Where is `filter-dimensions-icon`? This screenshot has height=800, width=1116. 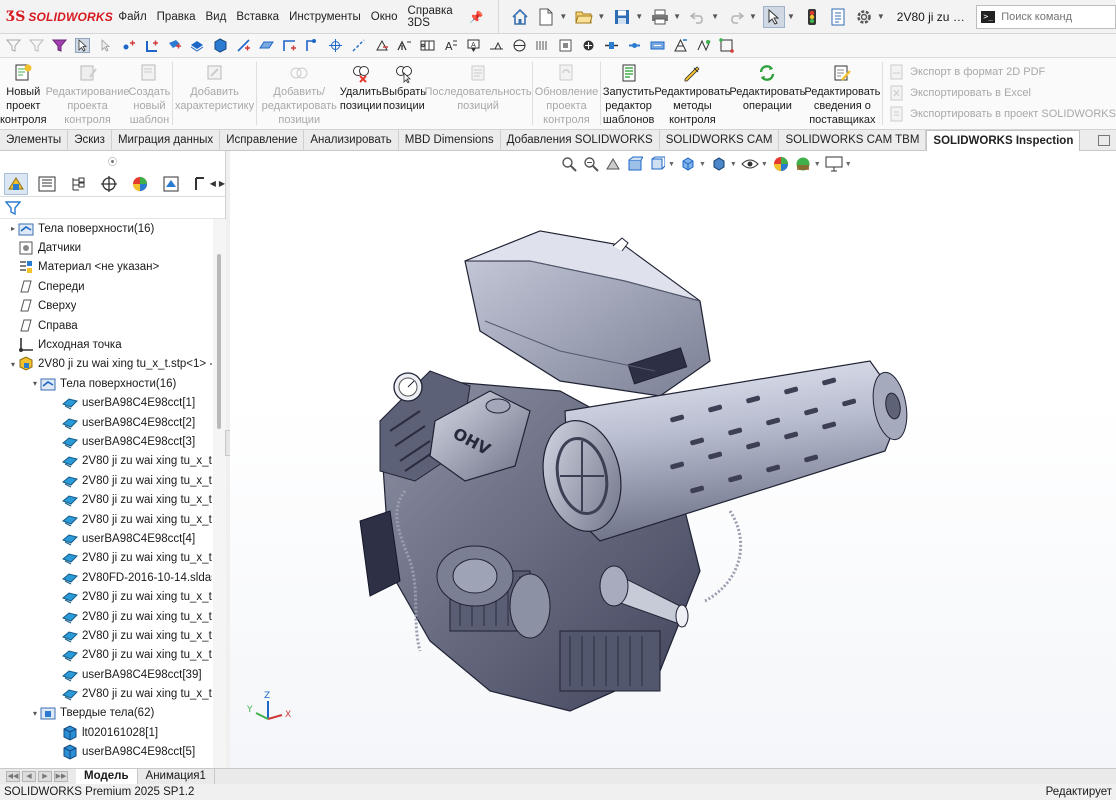
filter-dimensions-icon is located at coordinates (381, 45).